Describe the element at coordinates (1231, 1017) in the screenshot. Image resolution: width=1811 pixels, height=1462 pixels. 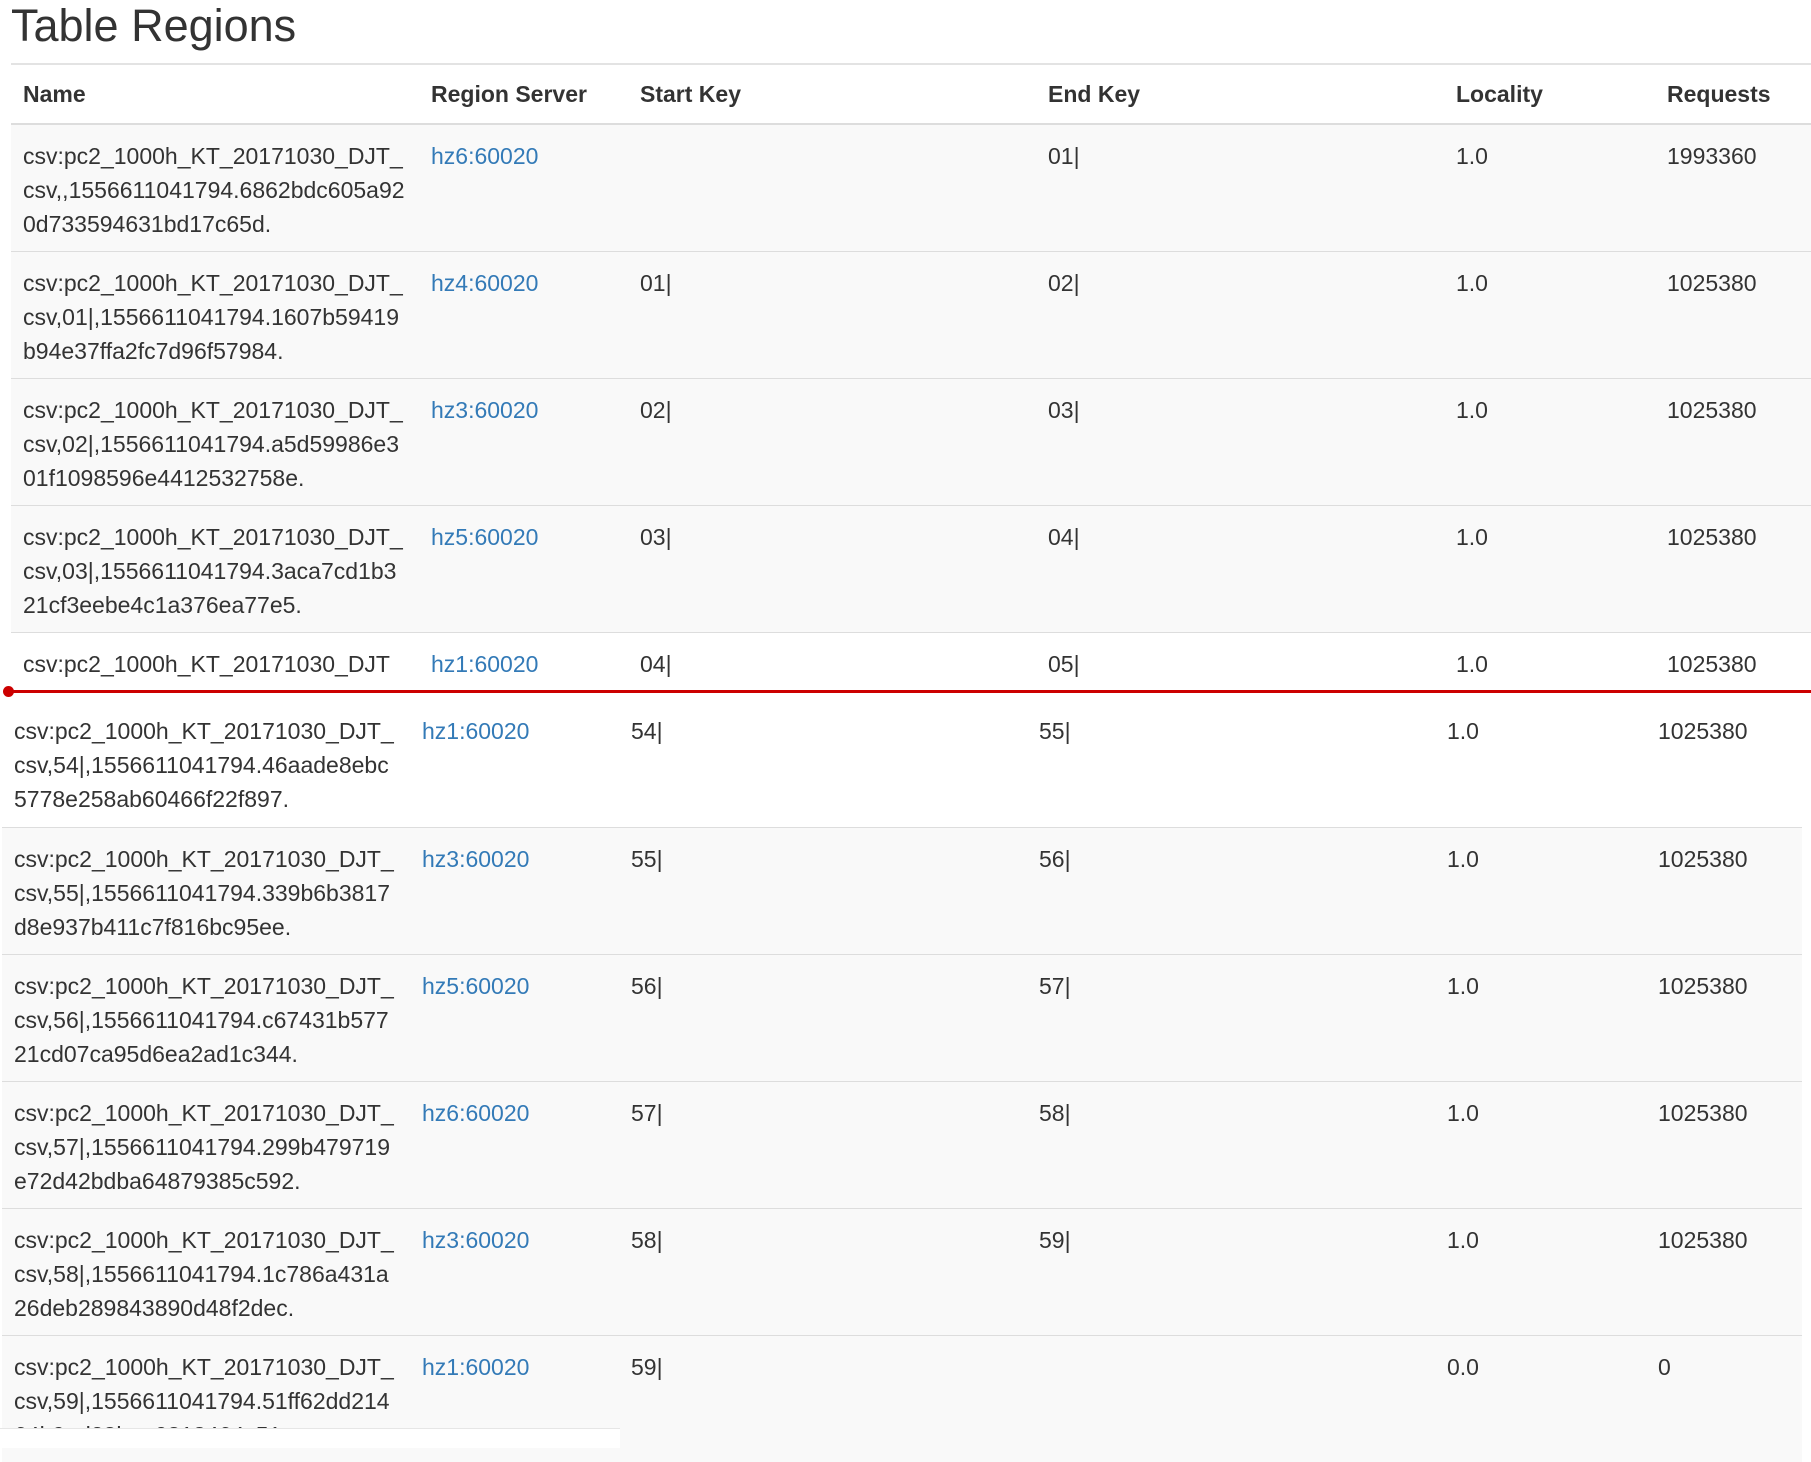
I see `end-key-cell: 57|` at that location.